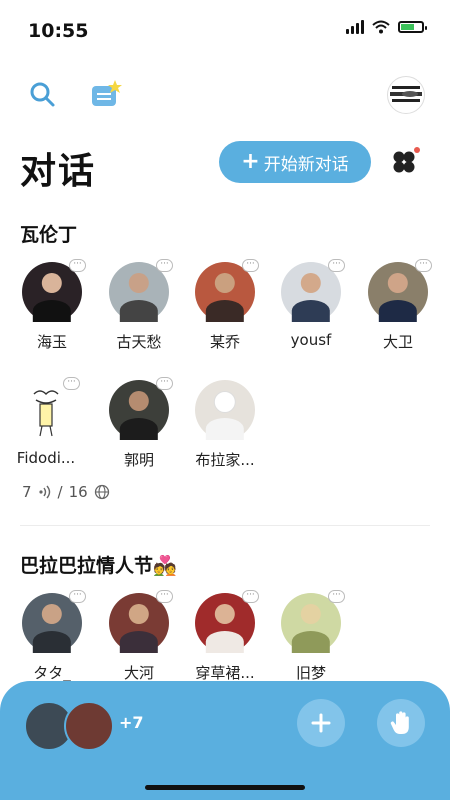 This screenshot has width=450, height=800. Describe the element at coordinates (27, 492) in the screenshot. I see `listening-count: 7` at that location.